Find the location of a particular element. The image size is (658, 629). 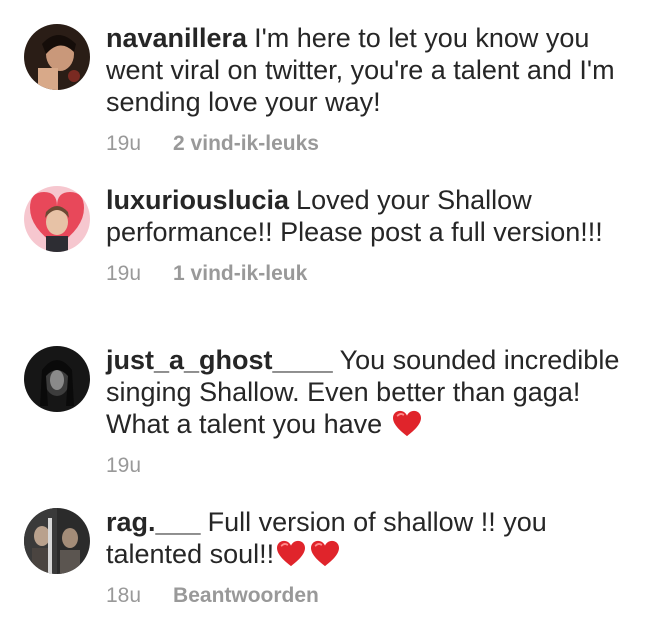

comment-time: 18u is located at coordinates (123, 596).